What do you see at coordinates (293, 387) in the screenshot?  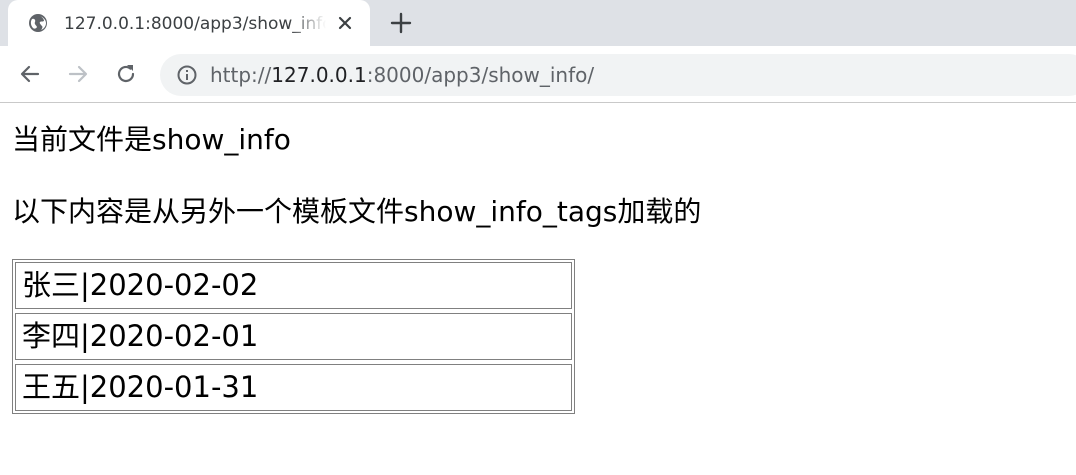 I see `table-row: 王五|2020-01-31` at bounding box center [293, 387].